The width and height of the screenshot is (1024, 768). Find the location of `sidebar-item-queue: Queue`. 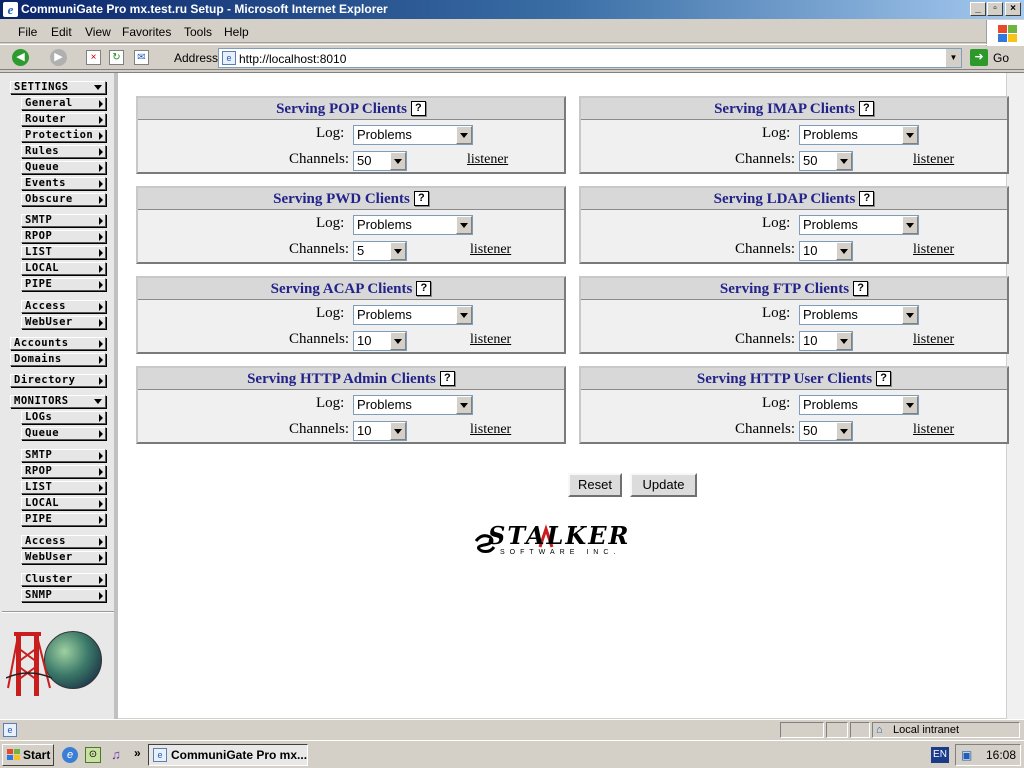

sidebar-item-queue: Queue is located at coordinates (63, 167).